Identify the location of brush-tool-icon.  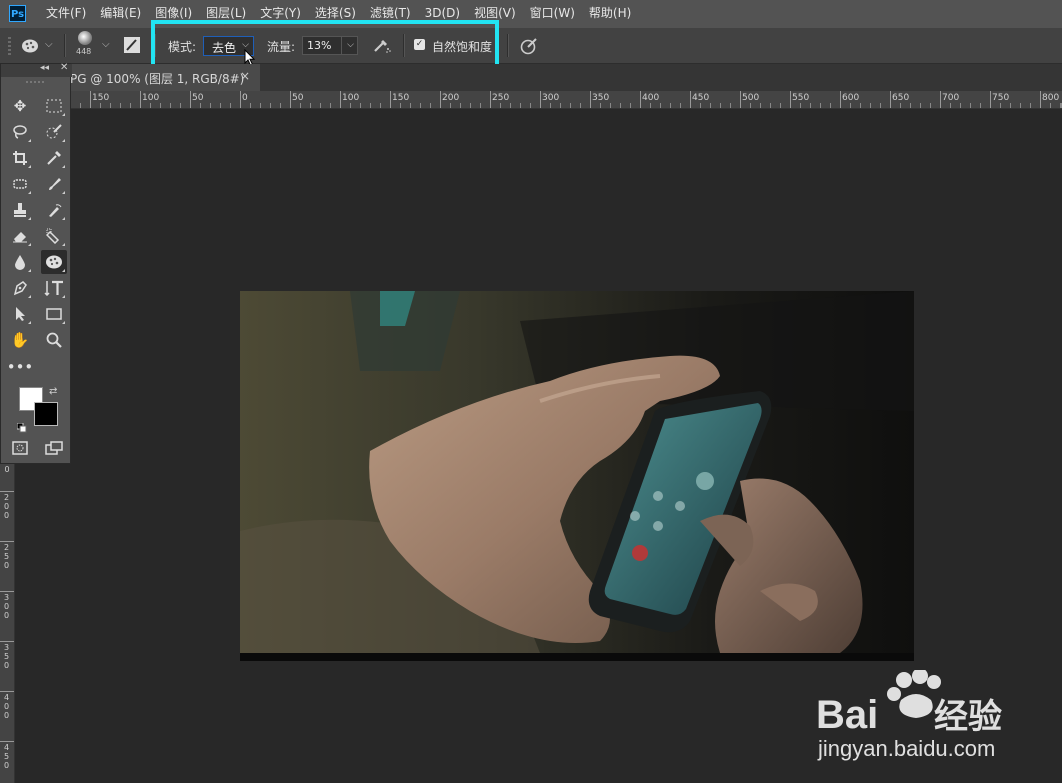
(54, 184).